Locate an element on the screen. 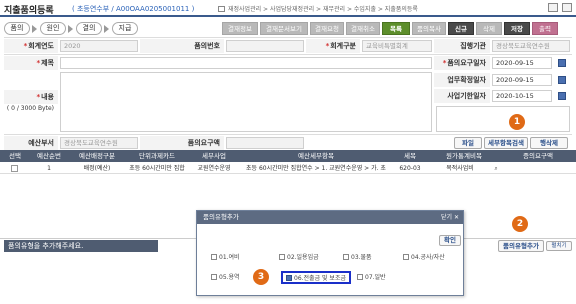  col-subitem: 세목 is located at coordinates (410, 156).